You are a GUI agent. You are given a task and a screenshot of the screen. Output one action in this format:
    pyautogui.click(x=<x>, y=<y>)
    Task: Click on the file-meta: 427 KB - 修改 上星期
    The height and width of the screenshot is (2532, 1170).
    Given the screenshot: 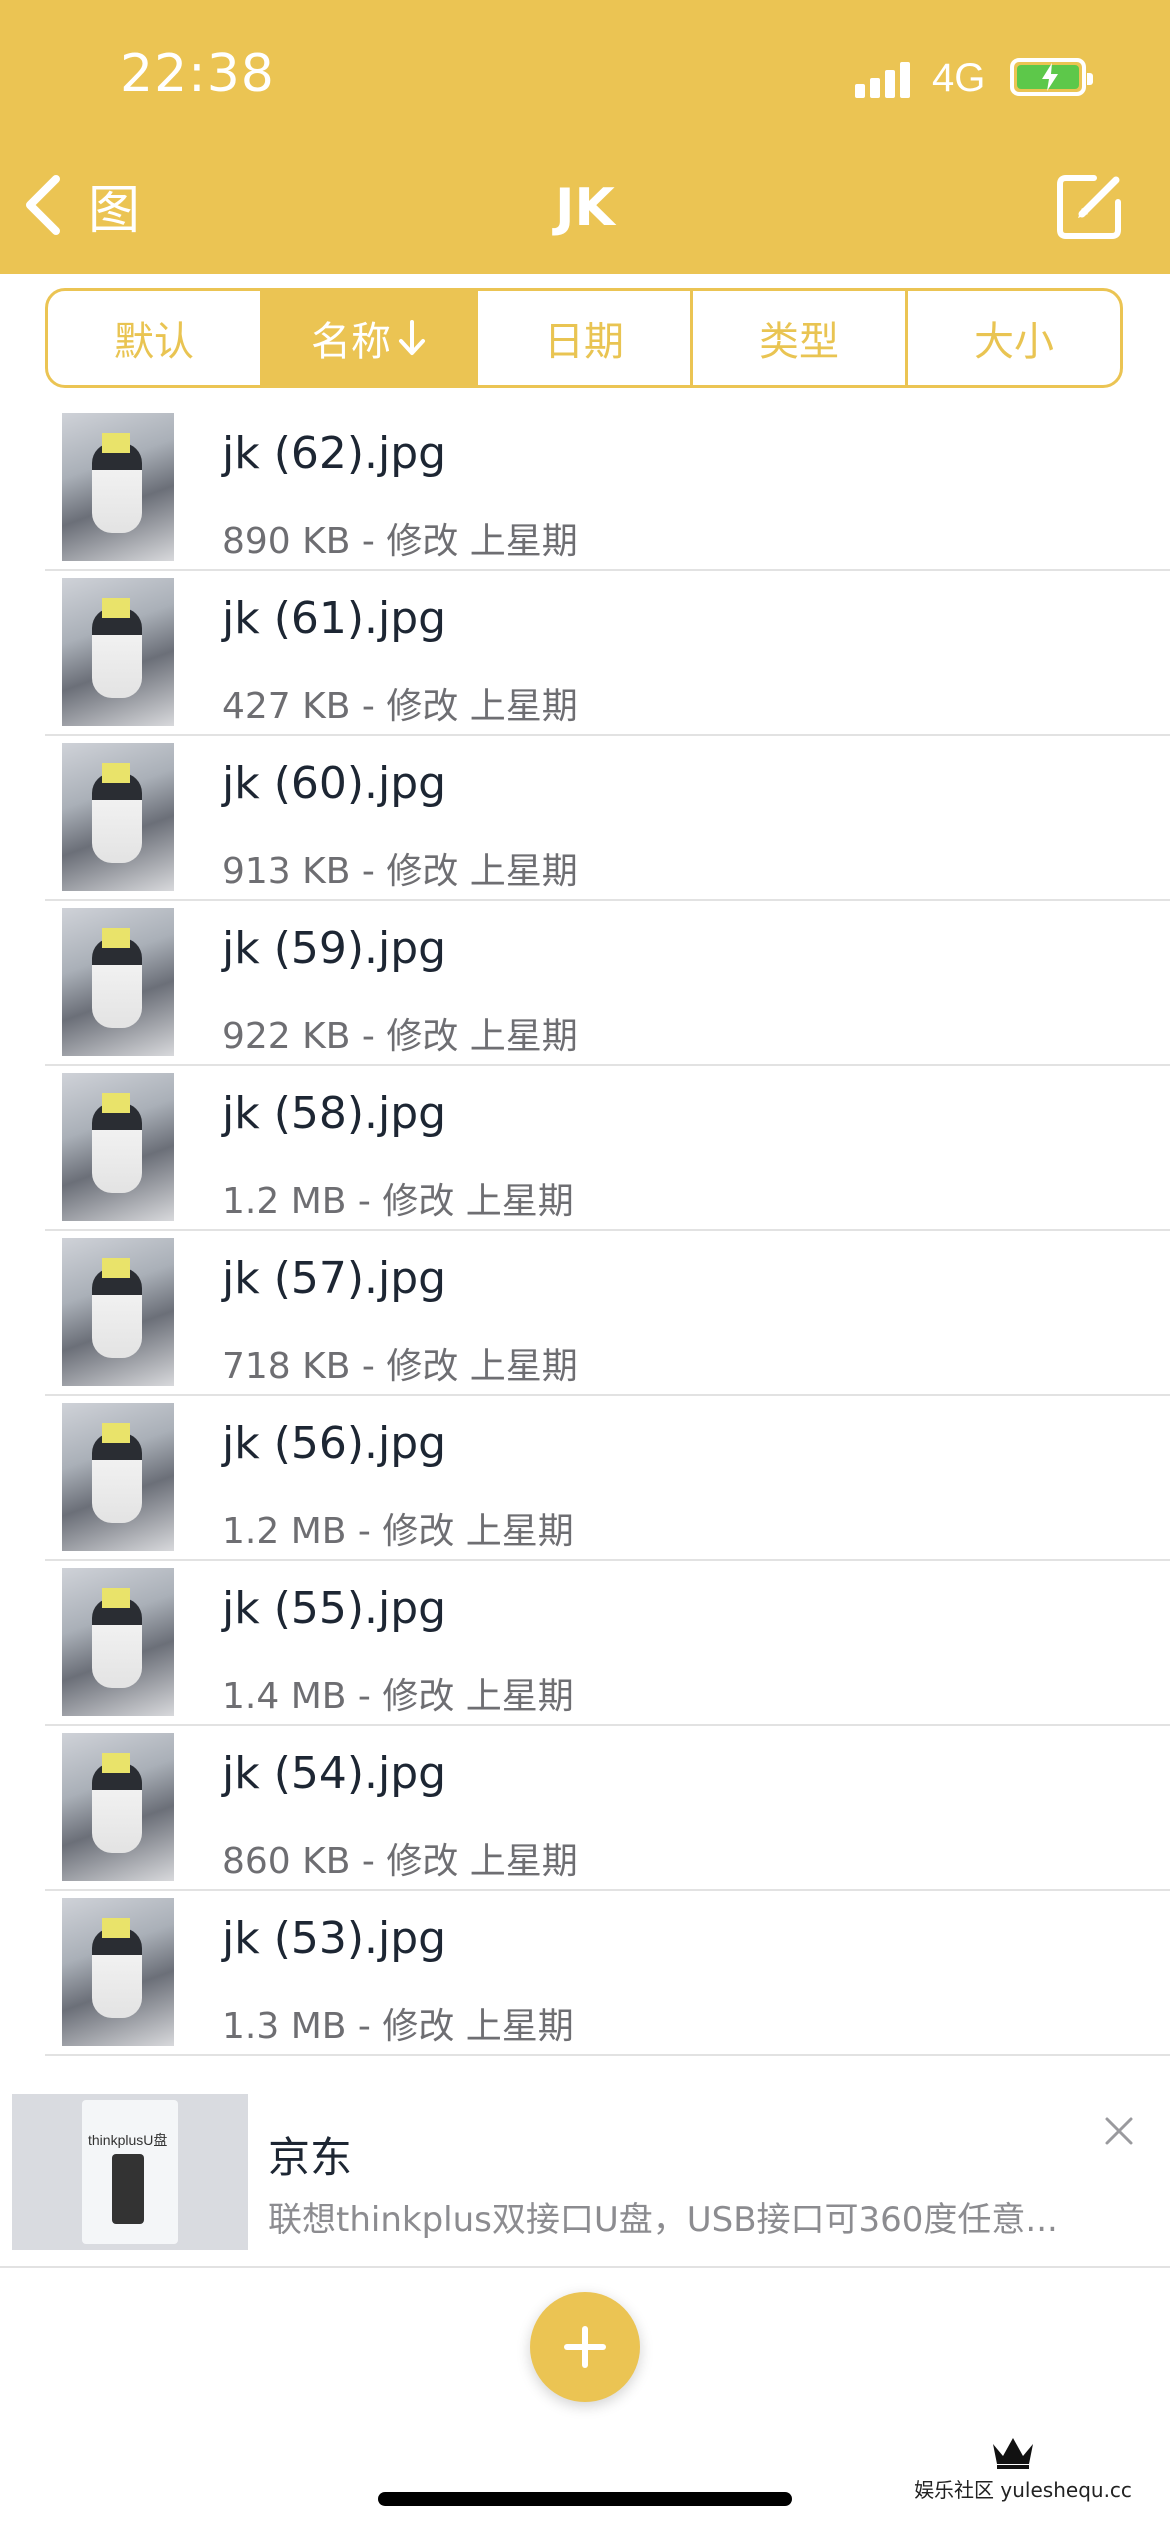 What is the action you would take?
    pyautogui.click(x=400, y=706)
    